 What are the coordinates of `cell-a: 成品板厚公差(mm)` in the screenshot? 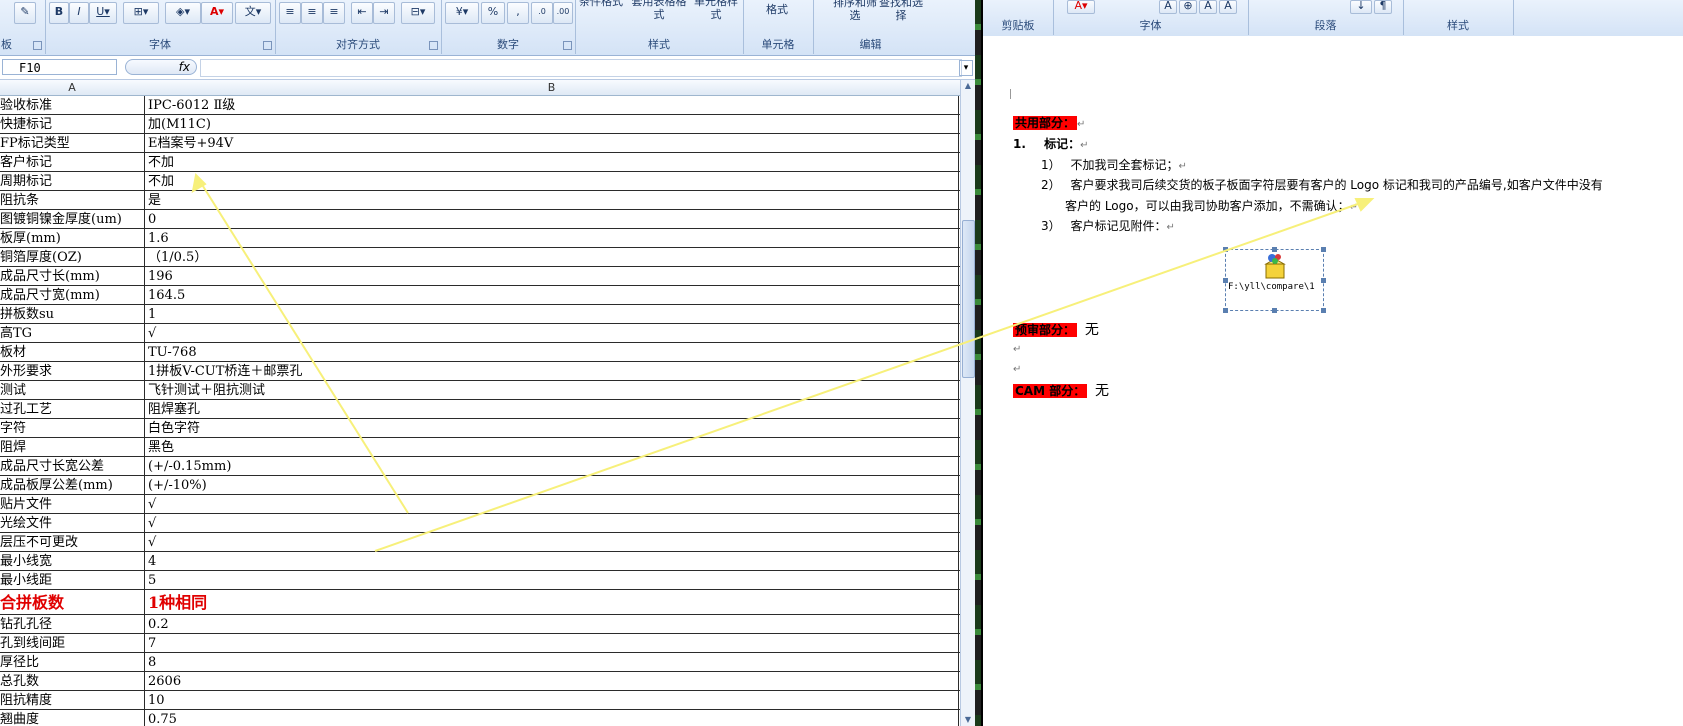 It's located at (72, 485).